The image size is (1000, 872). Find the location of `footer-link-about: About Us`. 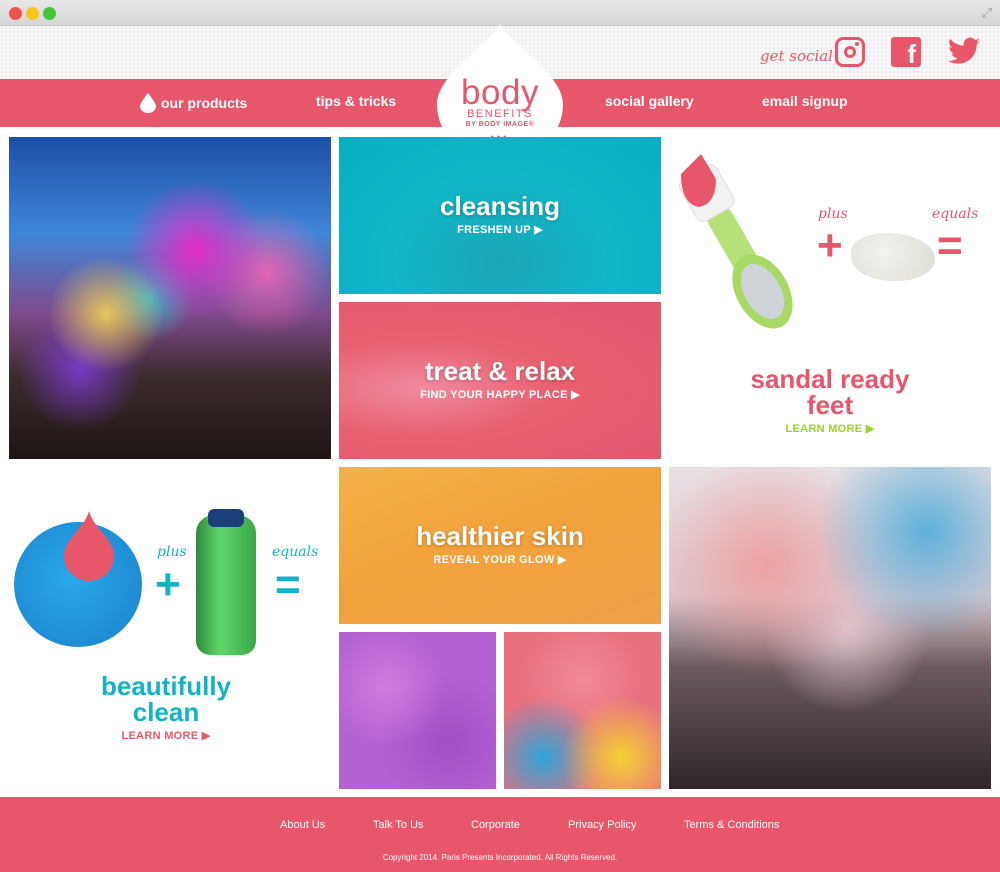

footer-link-about: About Us is located at coordinates (302, 825).